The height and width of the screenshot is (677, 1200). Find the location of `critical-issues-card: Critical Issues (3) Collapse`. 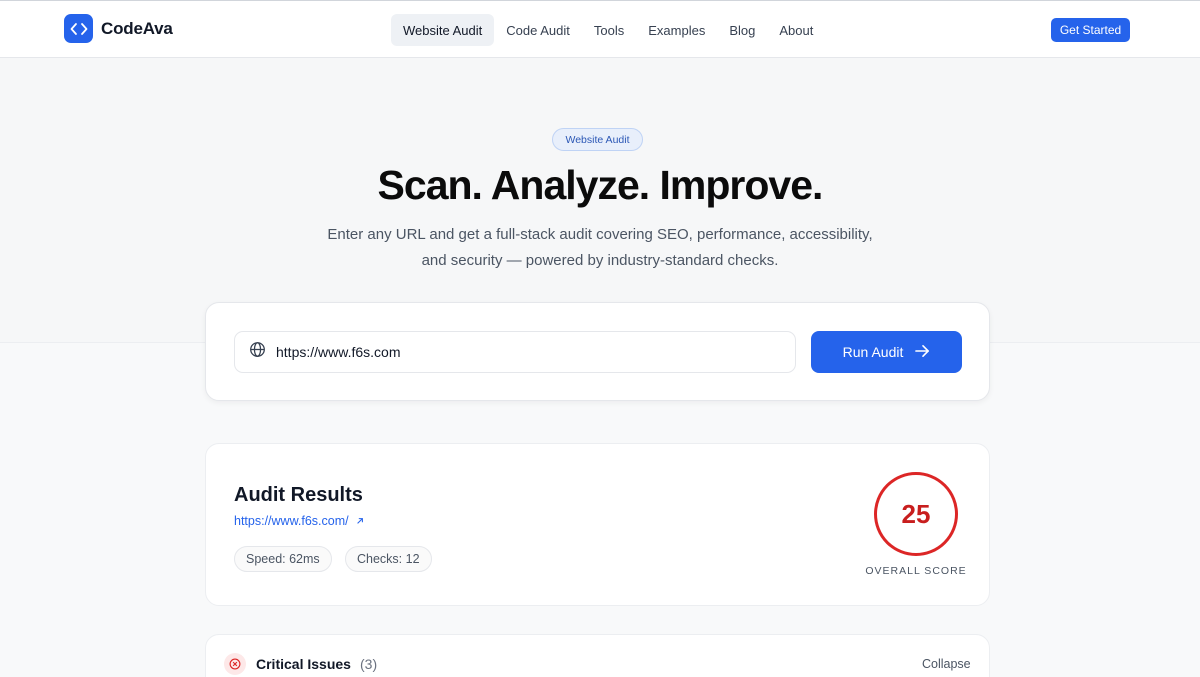

critical-issues-card: Critical Issues (3) Collapse is located at coordinates (597, 655).